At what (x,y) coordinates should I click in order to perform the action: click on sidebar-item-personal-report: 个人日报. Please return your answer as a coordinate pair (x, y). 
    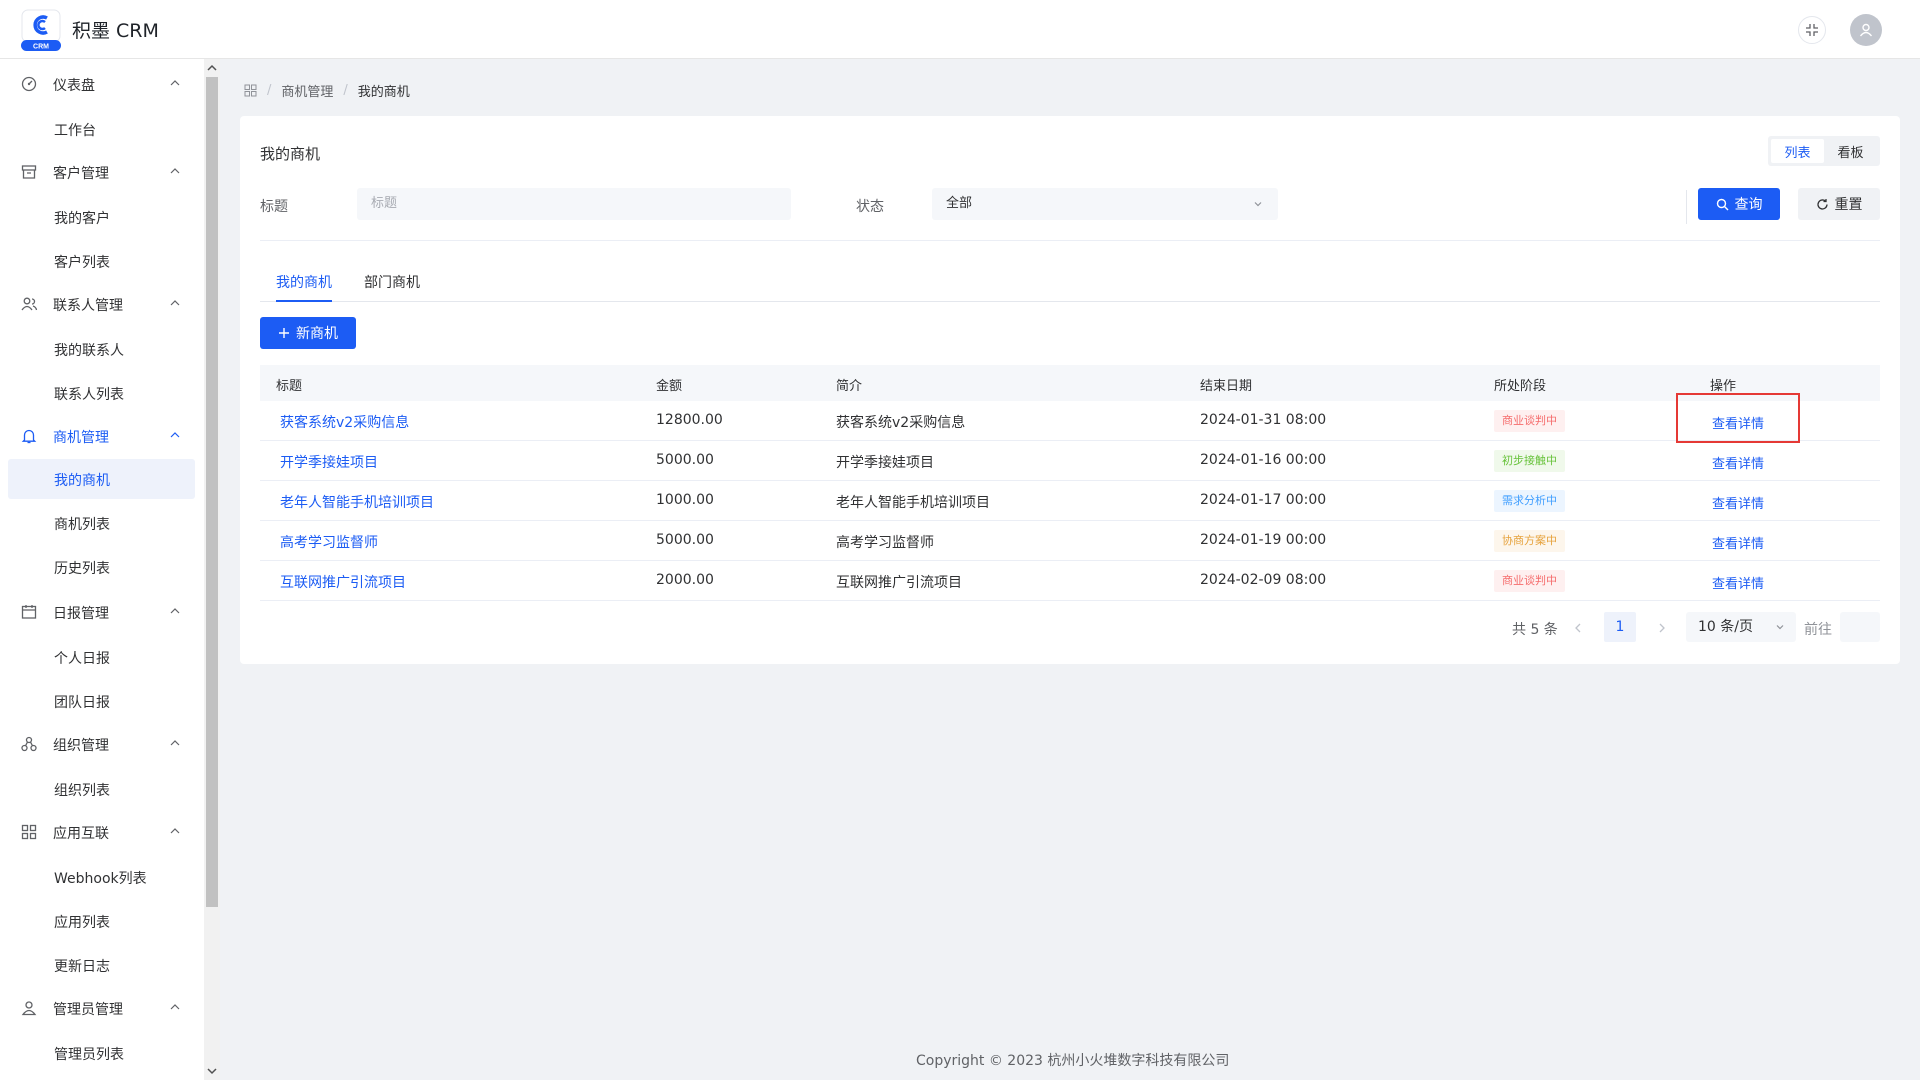
    Looking at the image, I should click on (101, 657).